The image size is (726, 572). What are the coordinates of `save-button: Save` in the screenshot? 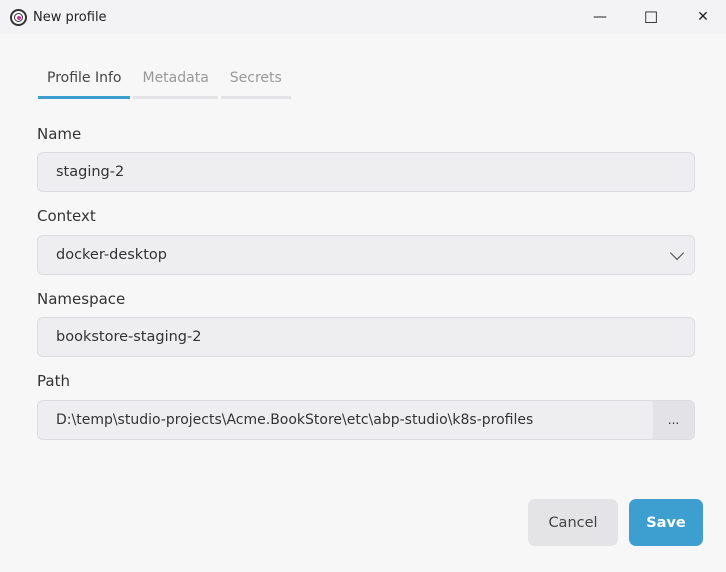 It's located at (666, 522).